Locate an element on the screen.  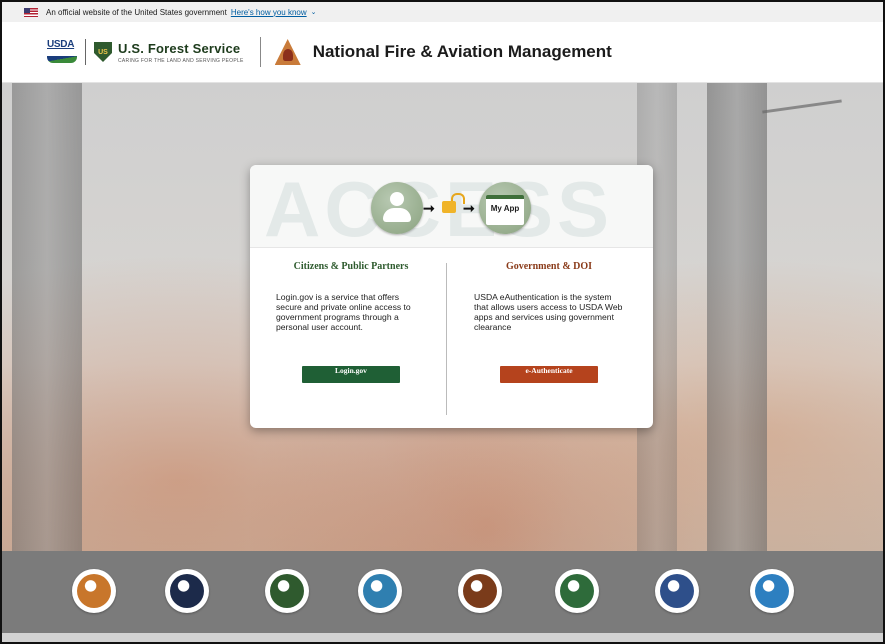
interior-seal-icon is located at coordinates (94, 591).